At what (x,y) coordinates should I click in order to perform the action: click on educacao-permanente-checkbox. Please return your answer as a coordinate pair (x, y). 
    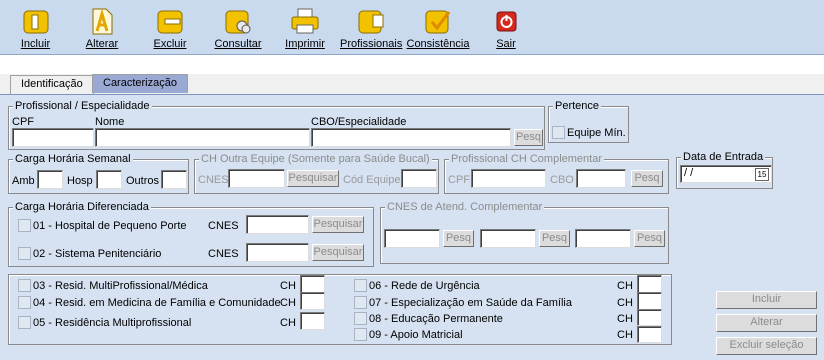
    Looking at the image, I should click on (360, 318).